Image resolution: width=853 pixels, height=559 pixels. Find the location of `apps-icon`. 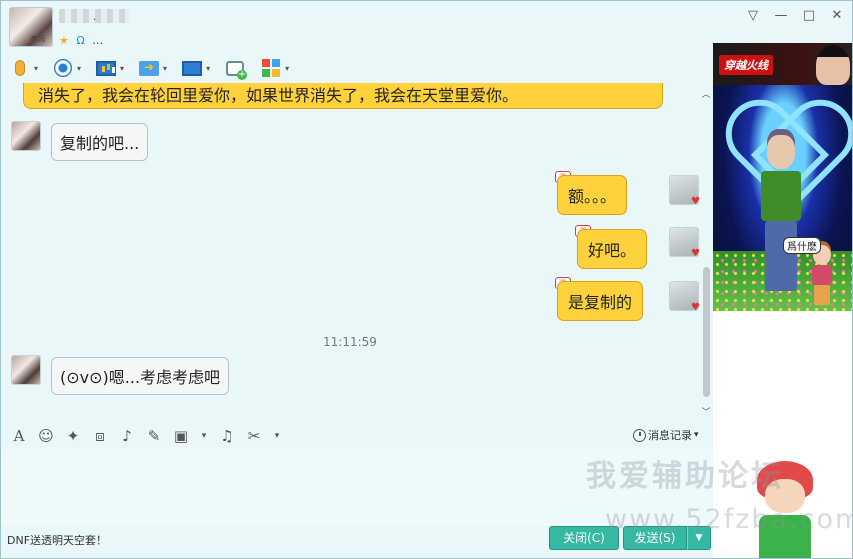

apps-icon is located at coordinates (271, 68).